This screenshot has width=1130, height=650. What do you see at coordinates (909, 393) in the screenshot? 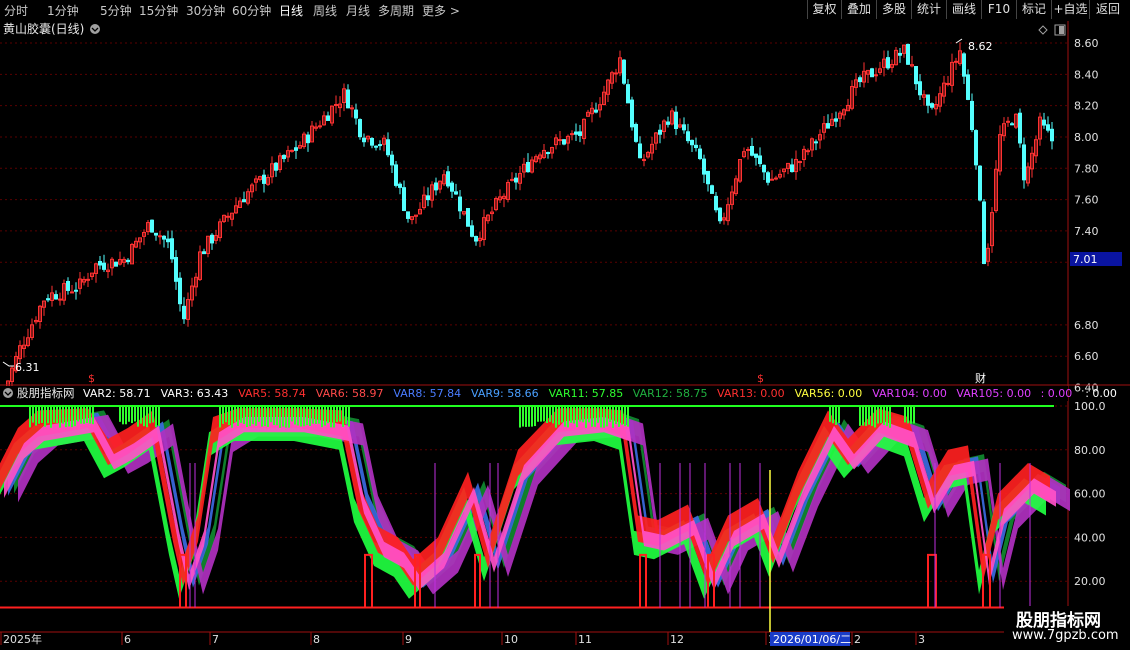
I see `indicator-value: VAR104: 0.00` at bounding box center [909, 393].